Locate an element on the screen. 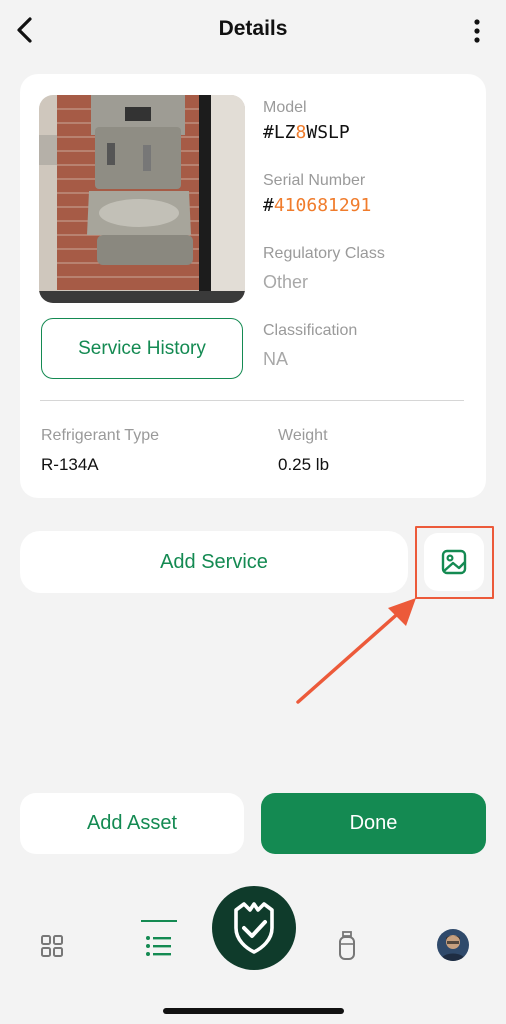 This screenshot has width=506, height=1024. nav-dashboard is located at coordinates (52, 946).